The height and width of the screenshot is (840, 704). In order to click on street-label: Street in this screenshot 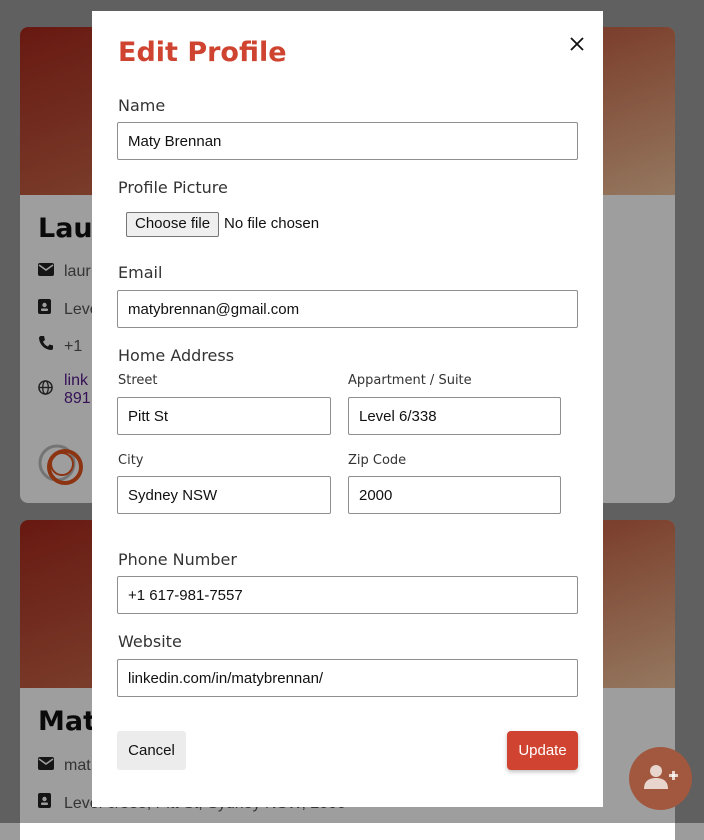, I will do `click(138, 380)`.